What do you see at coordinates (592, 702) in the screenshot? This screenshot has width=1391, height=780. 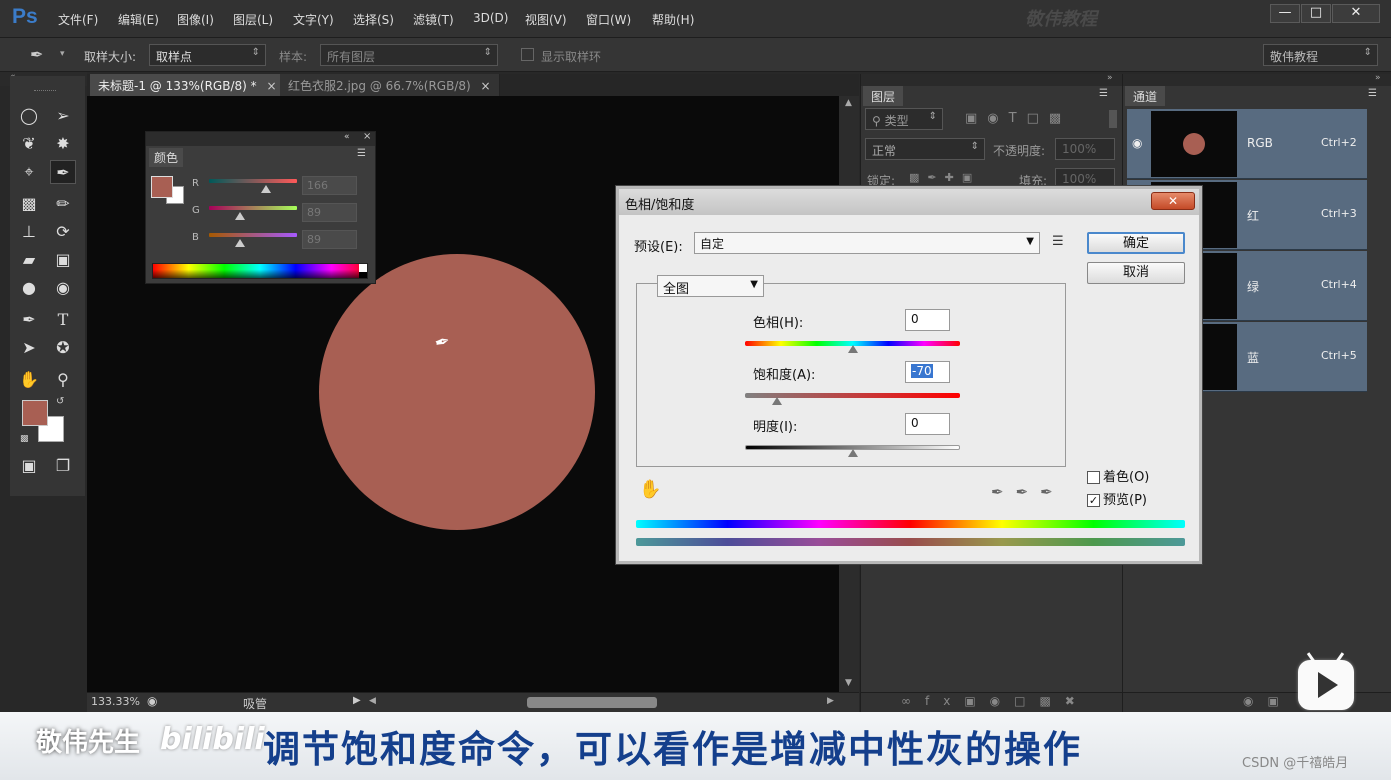 I see `horizontal-scrollbar-thumb` at bounding box center [592, 702].